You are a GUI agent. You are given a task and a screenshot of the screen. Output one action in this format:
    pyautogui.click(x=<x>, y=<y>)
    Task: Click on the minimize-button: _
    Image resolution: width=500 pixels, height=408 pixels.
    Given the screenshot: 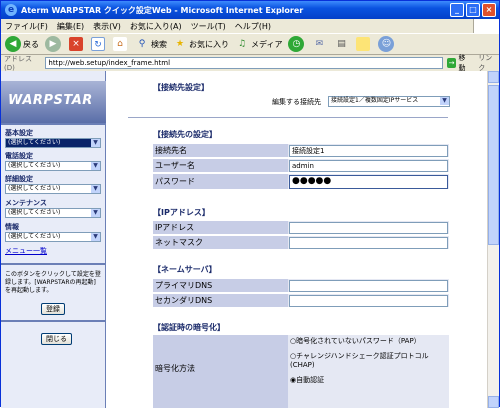 What is the action you would take?
    pyautogui.click(x=457, y=10)
    